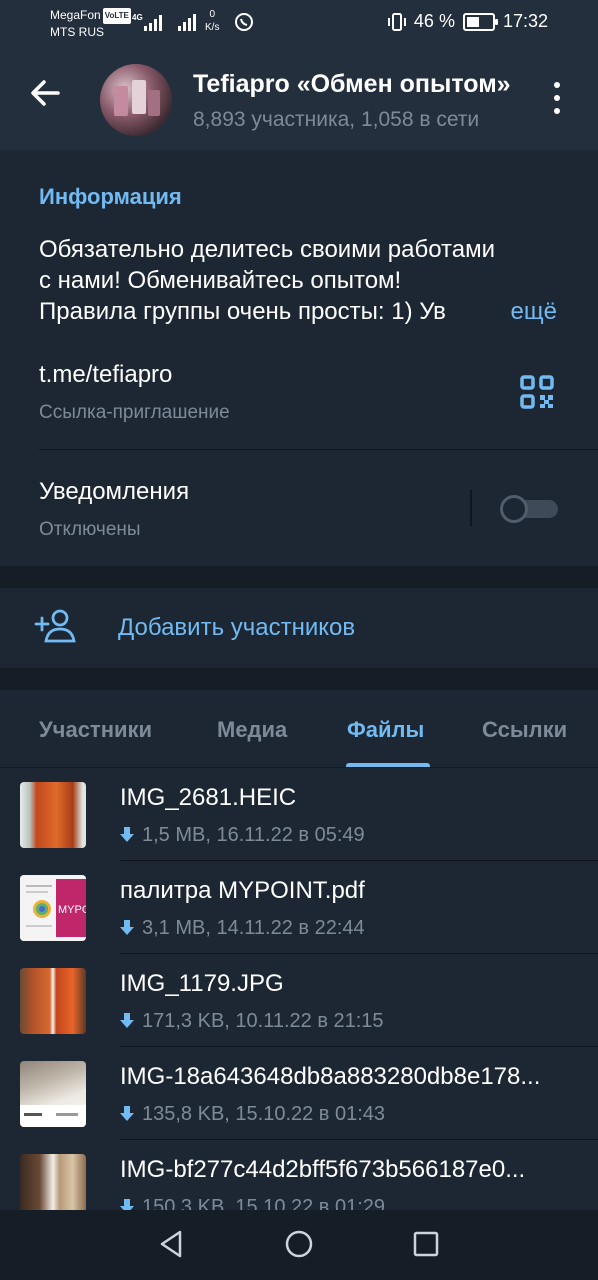 Image resolution: width=598 pixels, height=1280 pixels. Describe the element at coordinates (134, 412) in the screenshot. I see `invite-link-label: Ссылка-приглашение` at that location.